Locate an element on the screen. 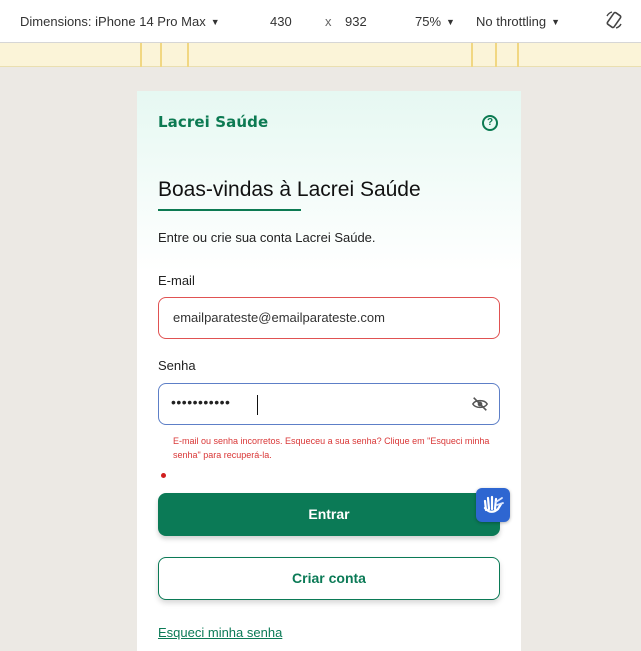 The image size is (641, 651). eye-off-icon is located at coordinates (480, 404).